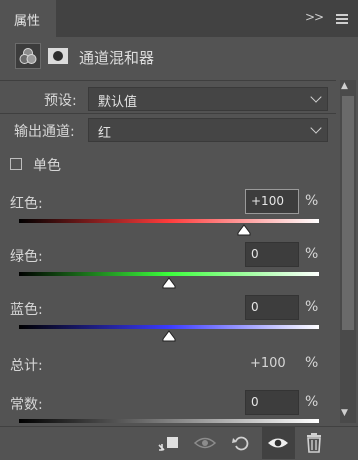  Describe the element at coordinates (105, 133) in the screenshot. I see `output-channel-value: 红` at that location.